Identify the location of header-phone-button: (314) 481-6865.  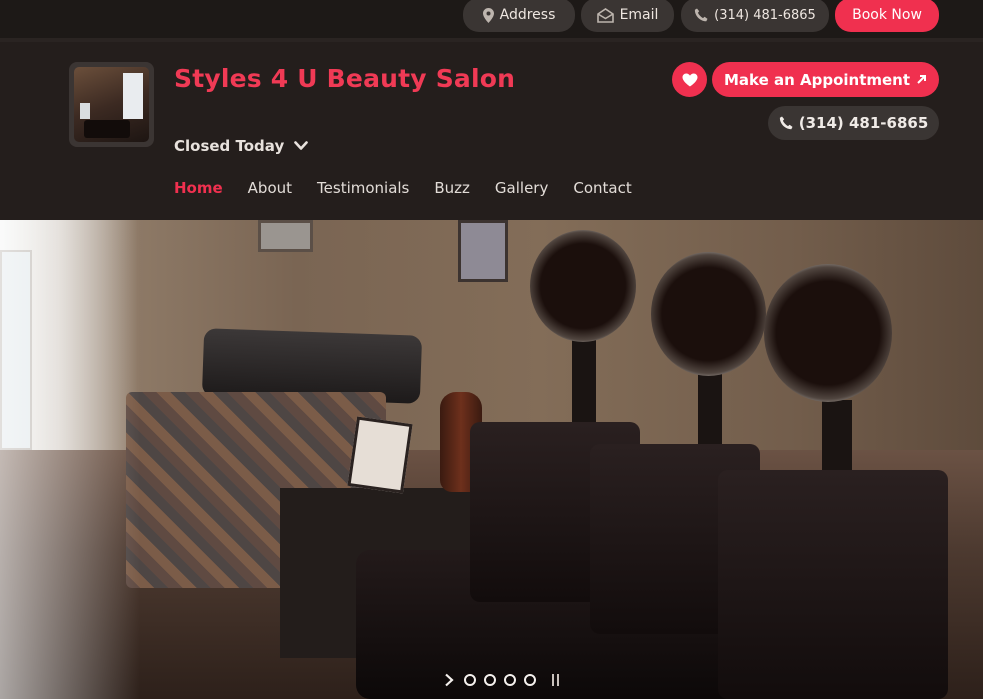
(853, 123).